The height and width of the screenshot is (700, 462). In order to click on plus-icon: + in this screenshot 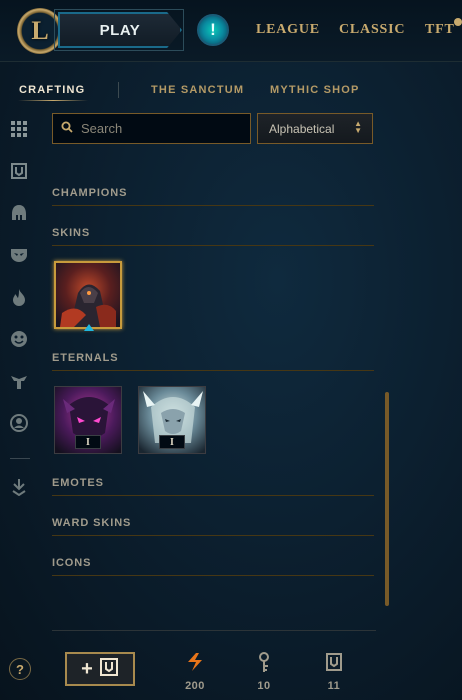, I will do `click(87, 669)`.